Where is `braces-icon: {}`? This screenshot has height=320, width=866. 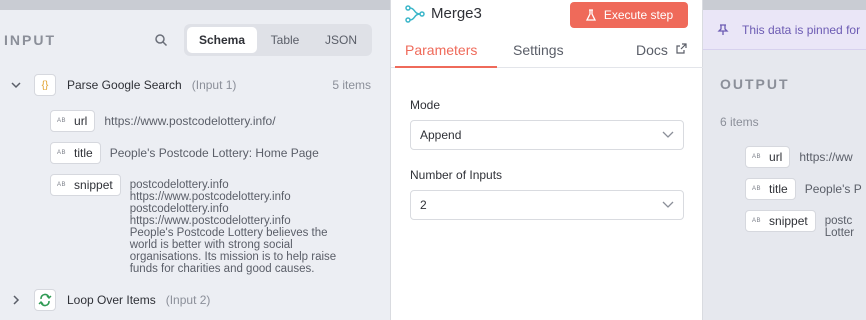 braces-icon: {} is located at coordinates (45, 85).